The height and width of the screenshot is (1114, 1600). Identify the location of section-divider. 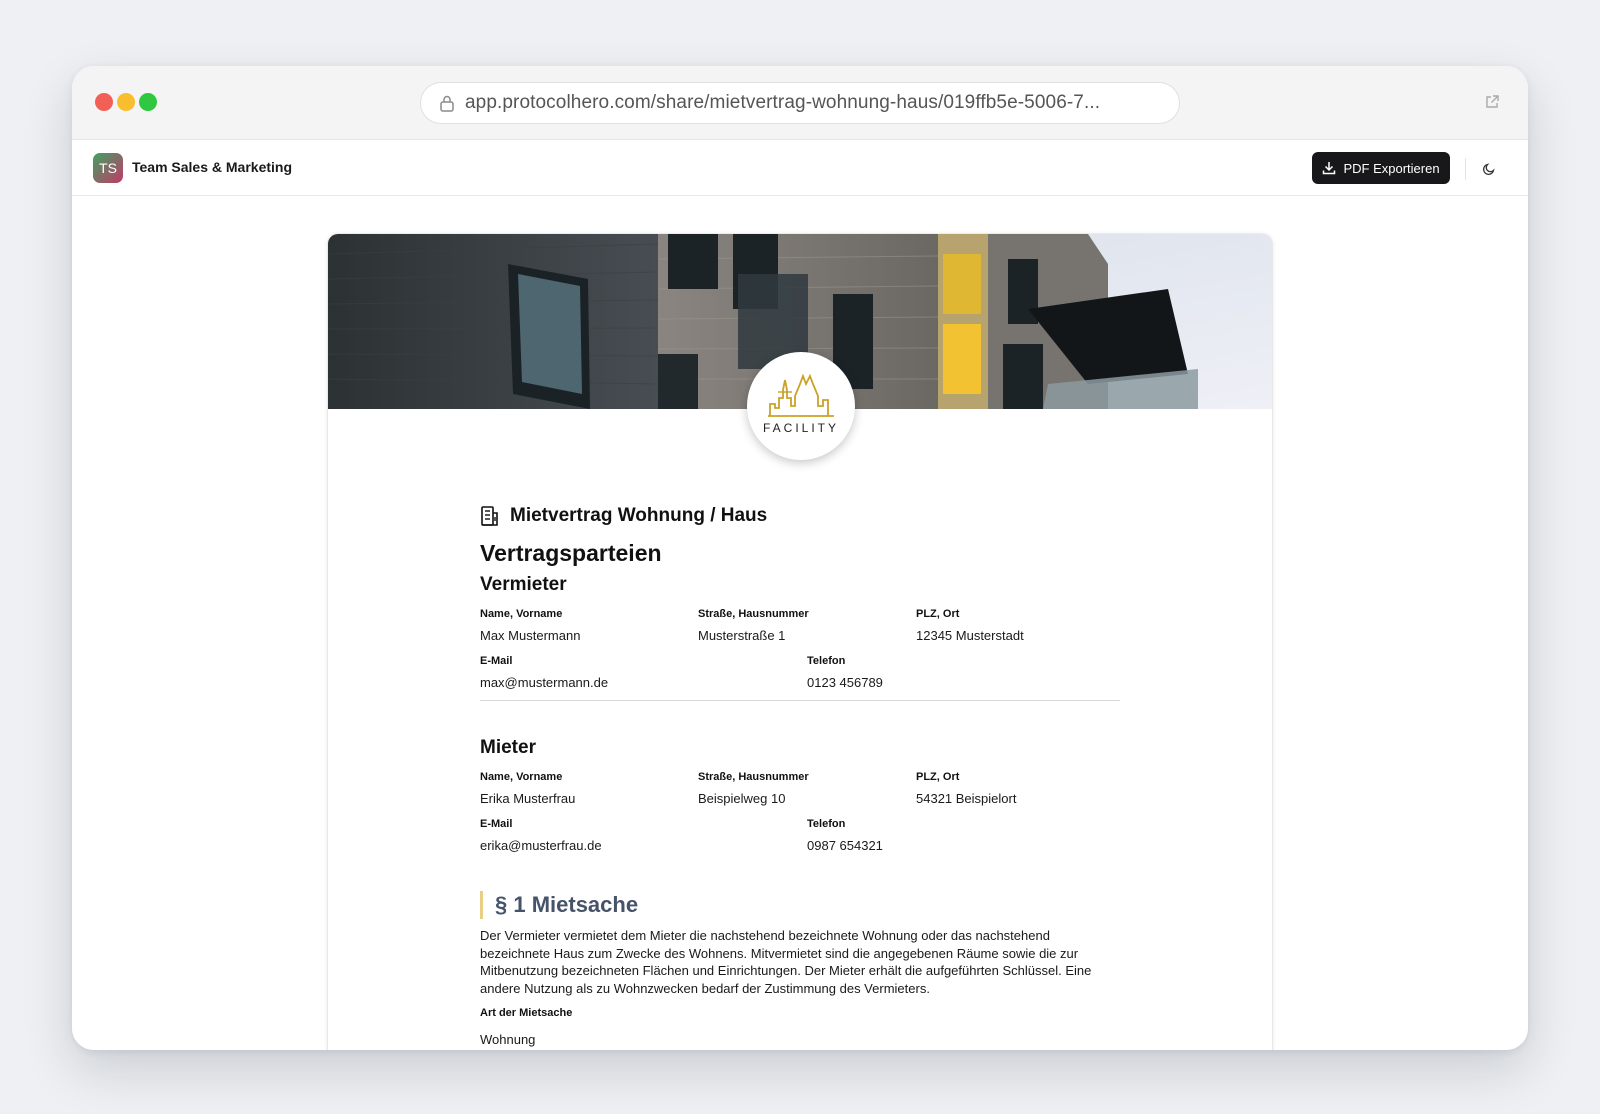
(800, 700).